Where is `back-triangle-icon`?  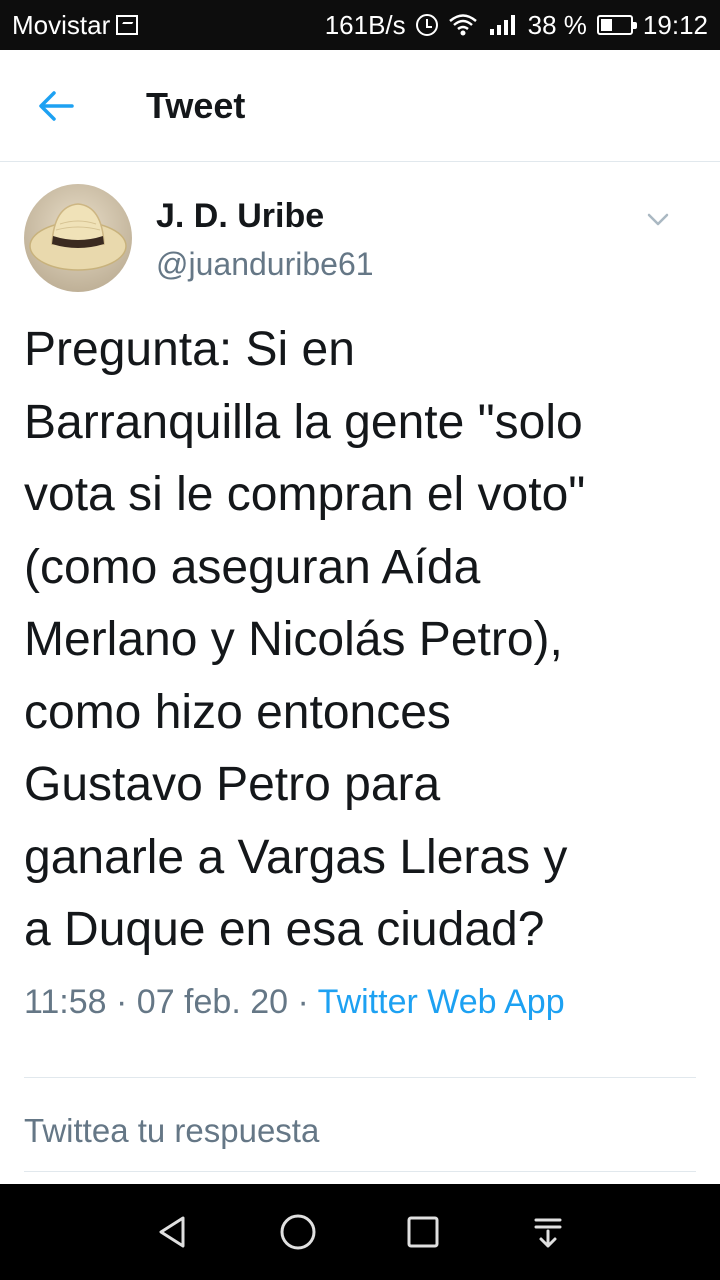 back-triangle-icon is located at coordinates (171, 1232).